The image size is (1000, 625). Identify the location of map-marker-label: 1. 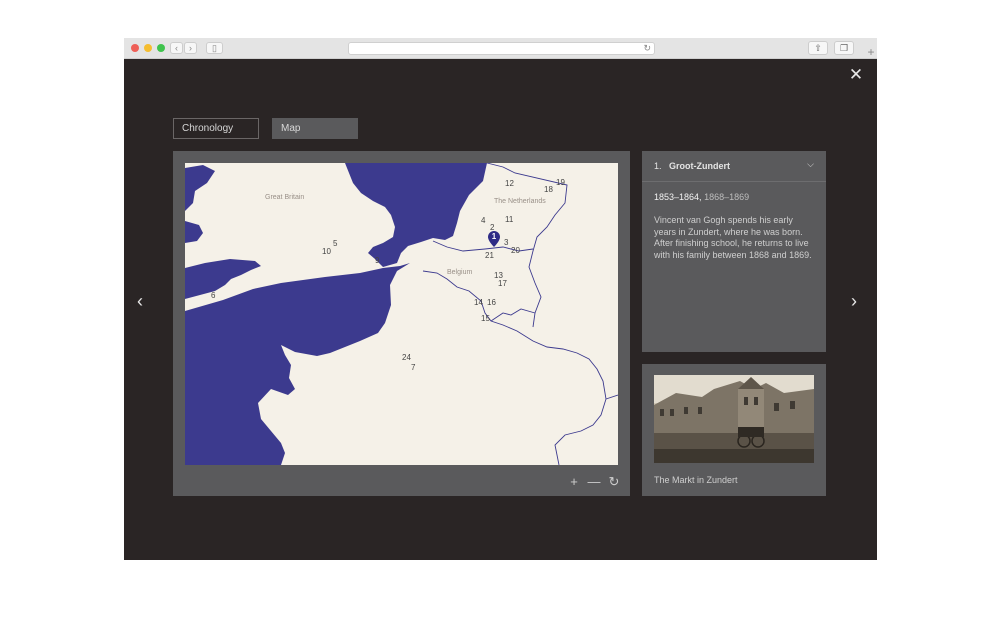
(494, 236).